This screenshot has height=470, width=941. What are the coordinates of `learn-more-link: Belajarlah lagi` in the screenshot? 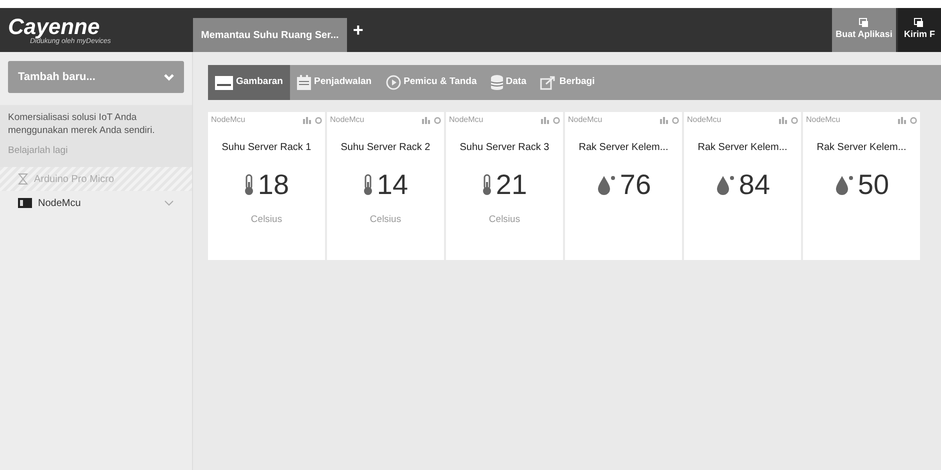 It's located at (38, 150).